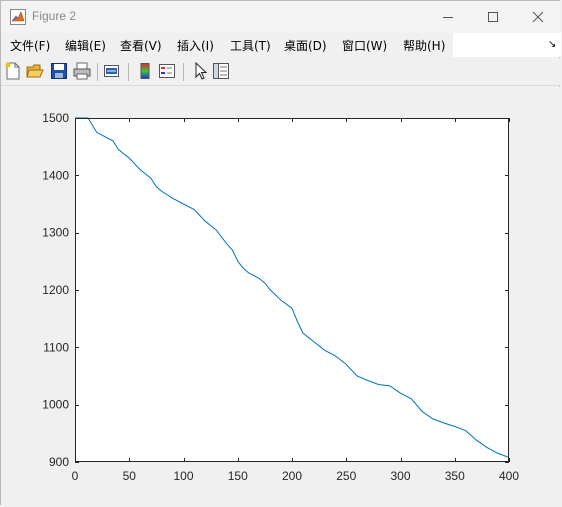 This screenshot has width=562, height=507. What do you see at coordinates (552, 44) in the screenshot?
I see `toolbar-overflow-arrow-icon: ↘` at bounding box center [552, 44].